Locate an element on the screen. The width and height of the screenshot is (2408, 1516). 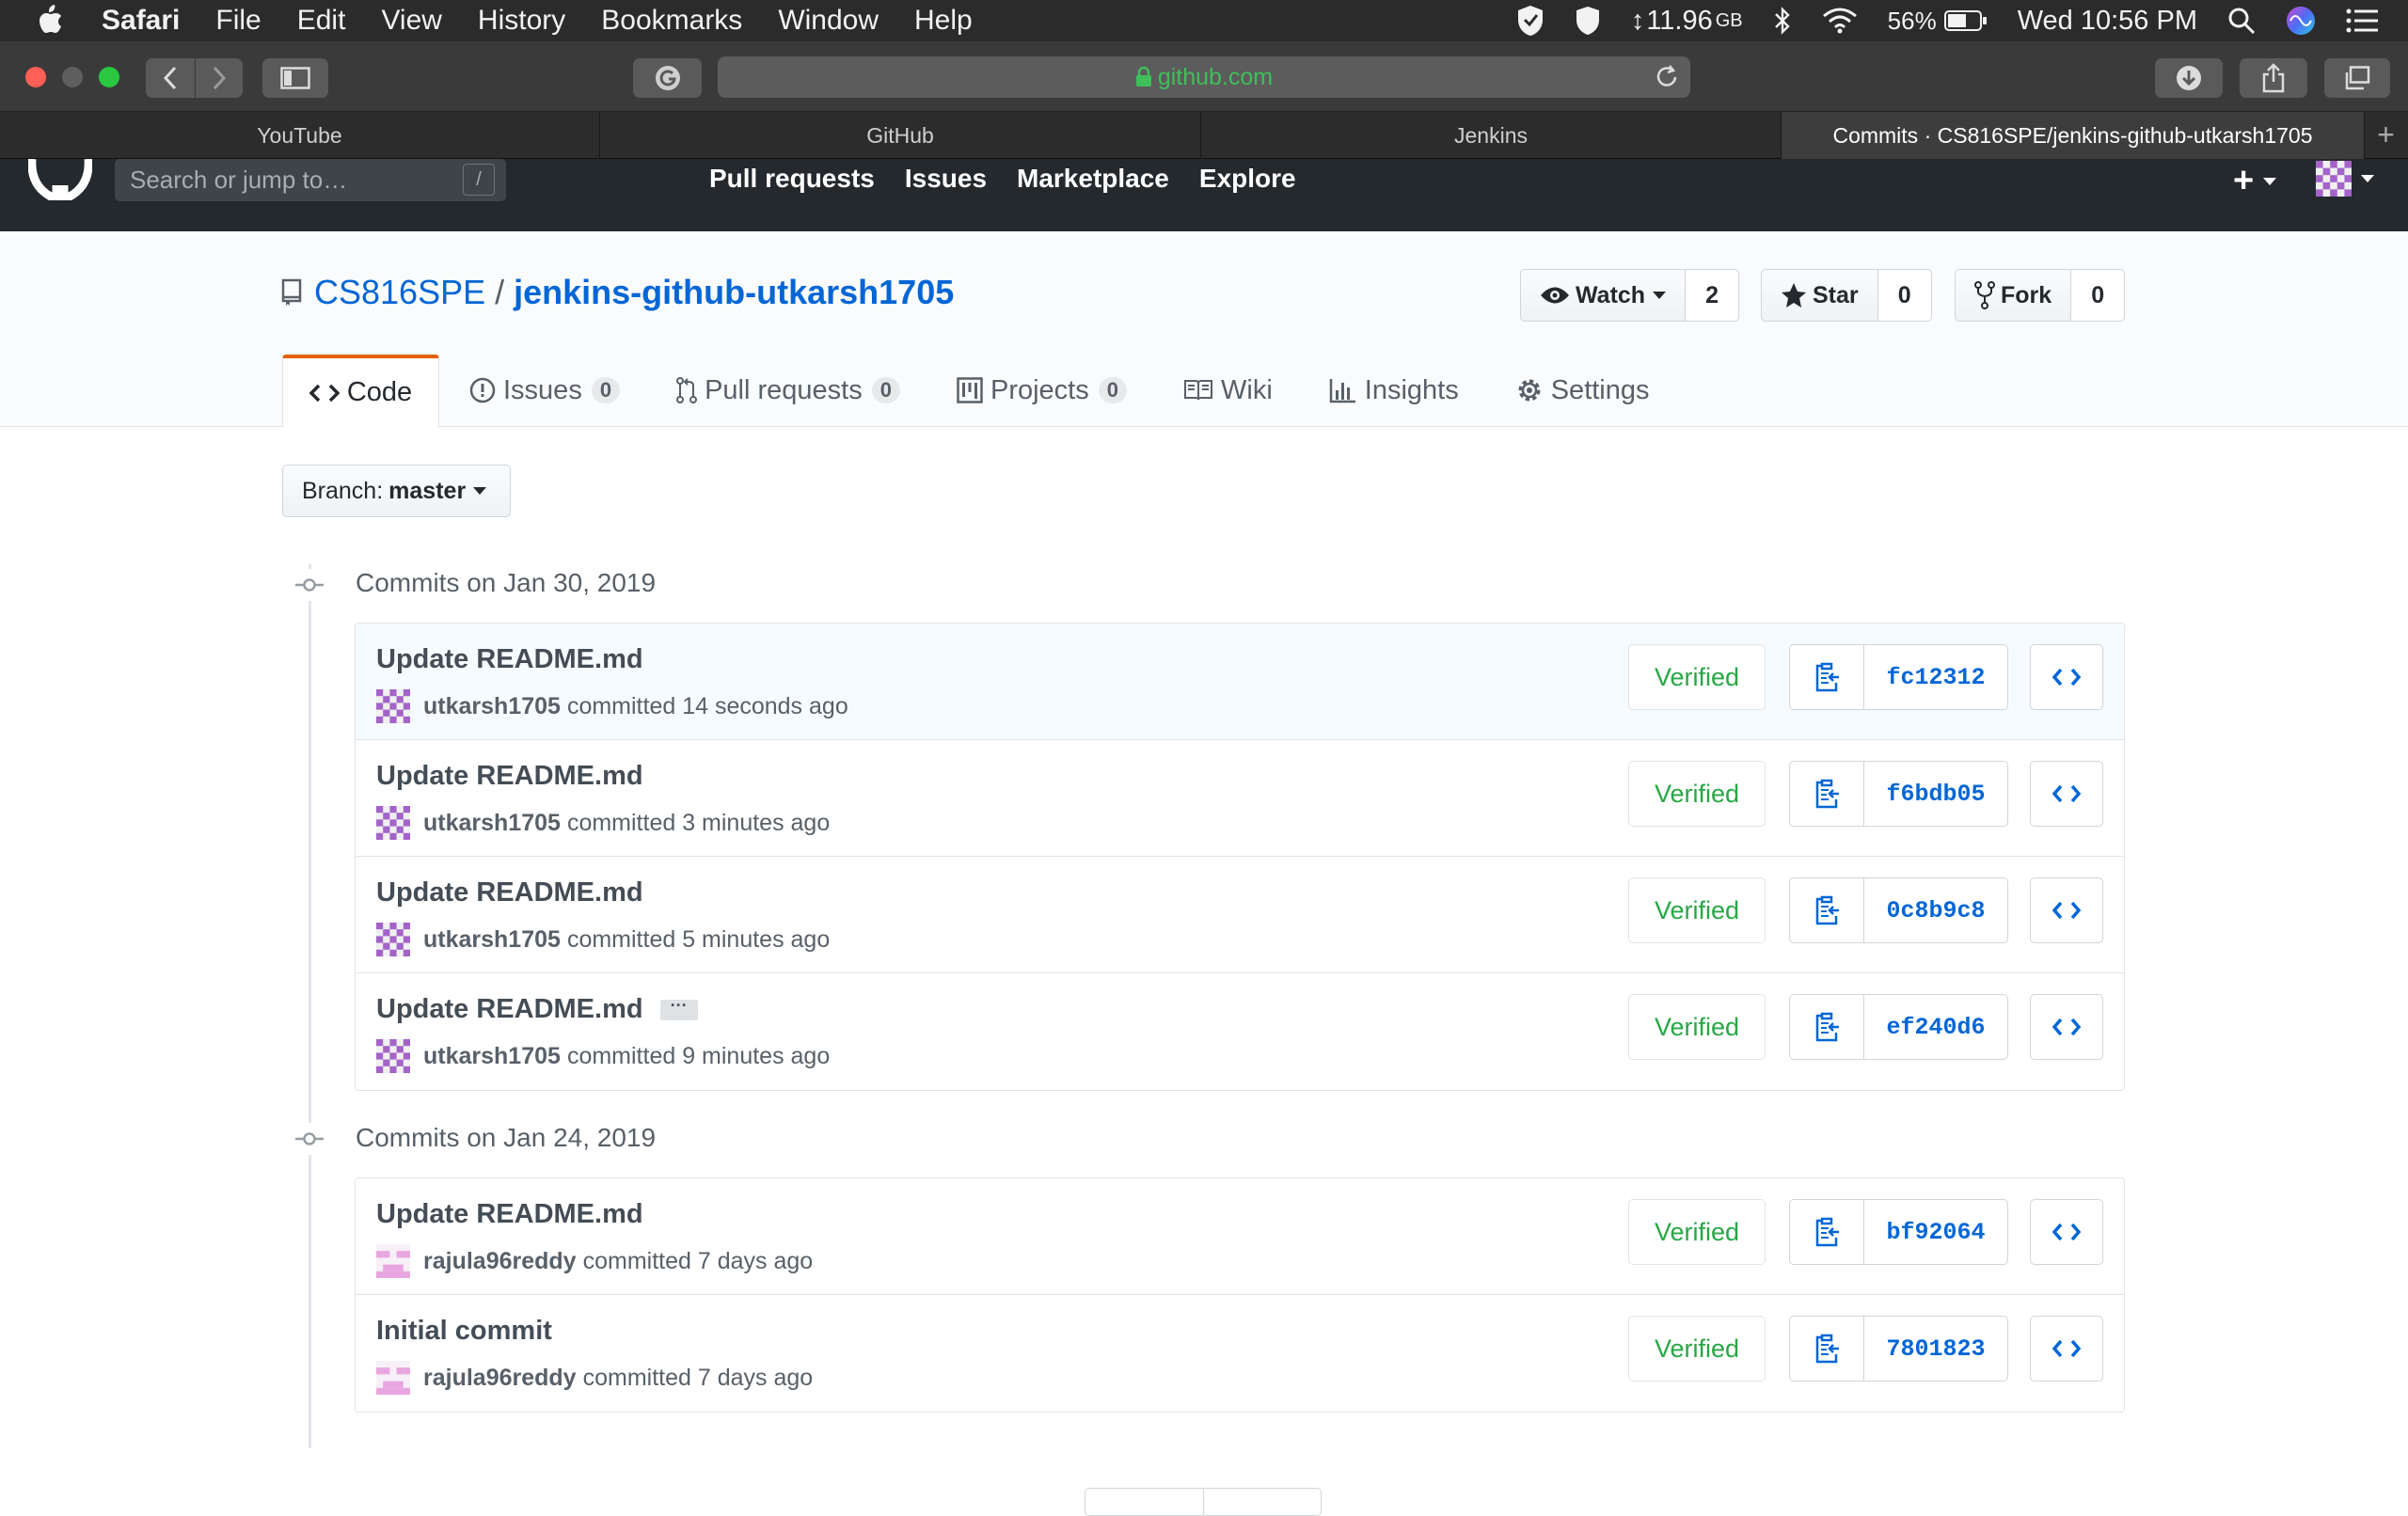
tab-settings: Settings is located at coordinates (1583, 390).